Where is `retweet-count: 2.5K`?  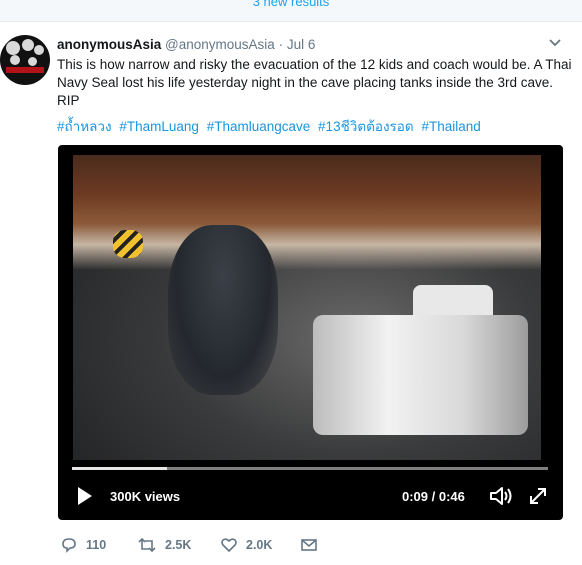 retweet-count: 2.5K is located at coordinates (178, 545).